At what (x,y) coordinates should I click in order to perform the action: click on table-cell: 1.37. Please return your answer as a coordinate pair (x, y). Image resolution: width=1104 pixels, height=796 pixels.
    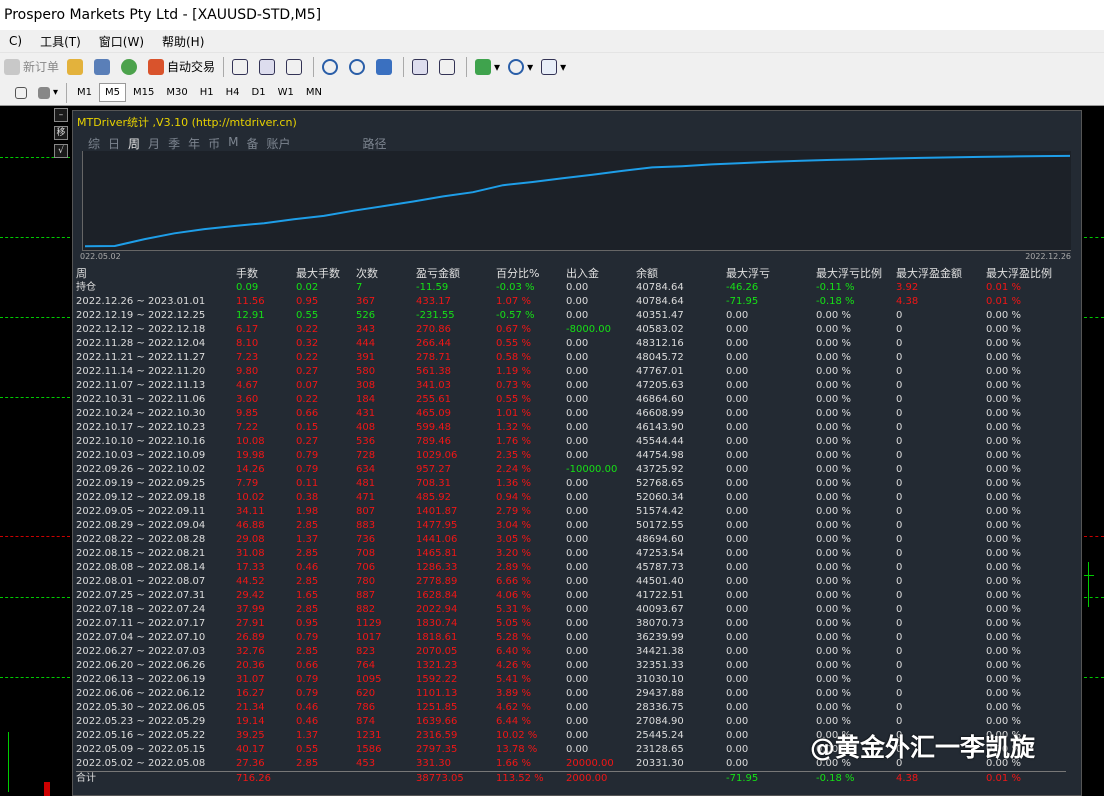
    Looking at the image, I should click on (307, 735).